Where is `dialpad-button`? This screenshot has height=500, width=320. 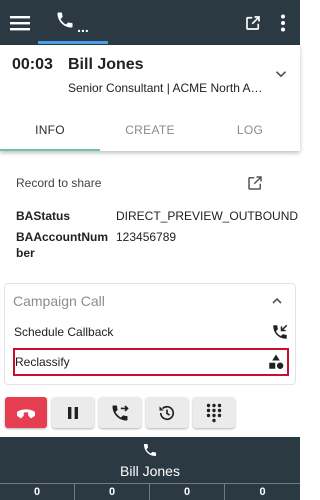
dialpad-button is located at coordinates (214, 412).